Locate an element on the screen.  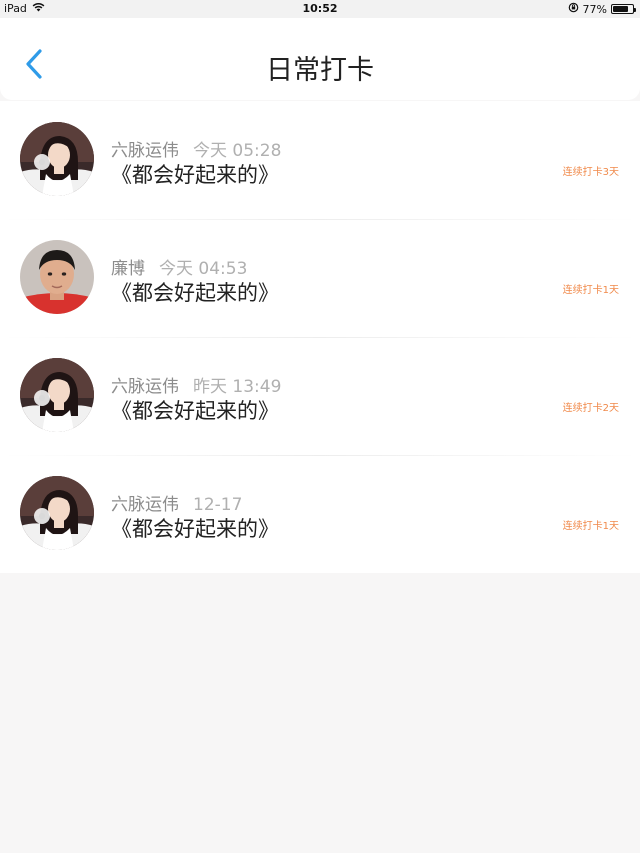
rotation-lock-icon is located at coordinates (573, 9).